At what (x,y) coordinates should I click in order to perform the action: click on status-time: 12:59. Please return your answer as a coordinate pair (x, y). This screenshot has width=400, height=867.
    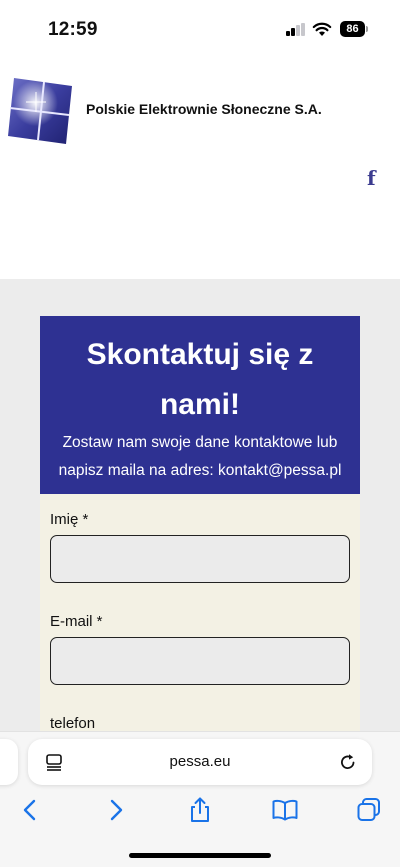
    Looking at the image, I should click on (73, 29).